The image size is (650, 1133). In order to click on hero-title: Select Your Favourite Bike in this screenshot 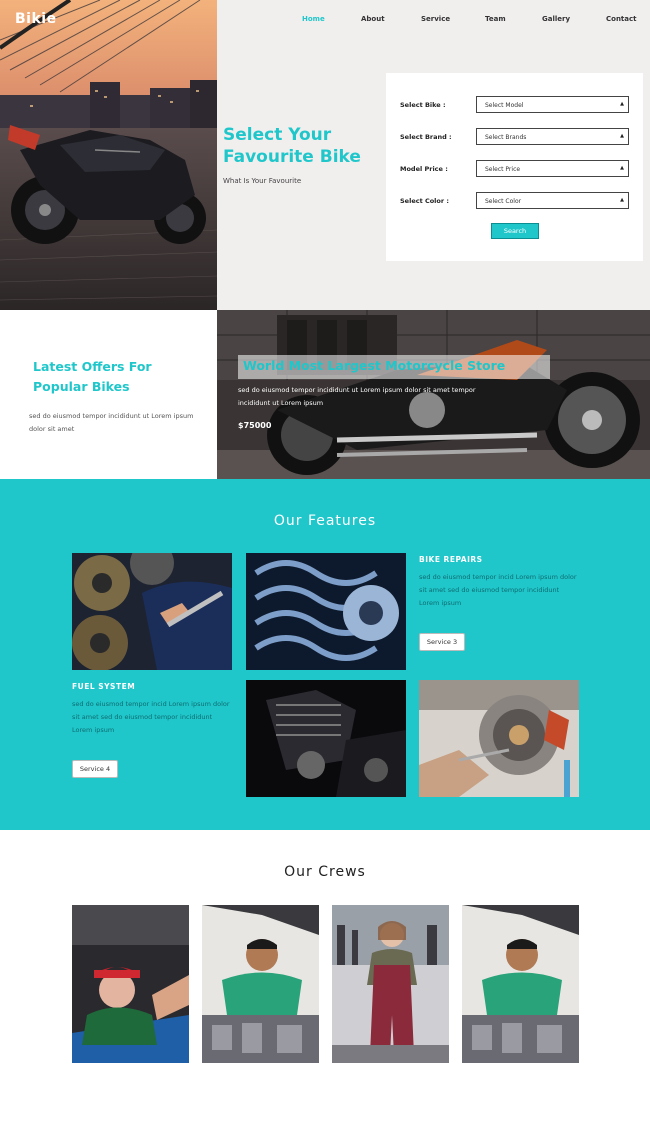, I will do `click(292, 146)`.